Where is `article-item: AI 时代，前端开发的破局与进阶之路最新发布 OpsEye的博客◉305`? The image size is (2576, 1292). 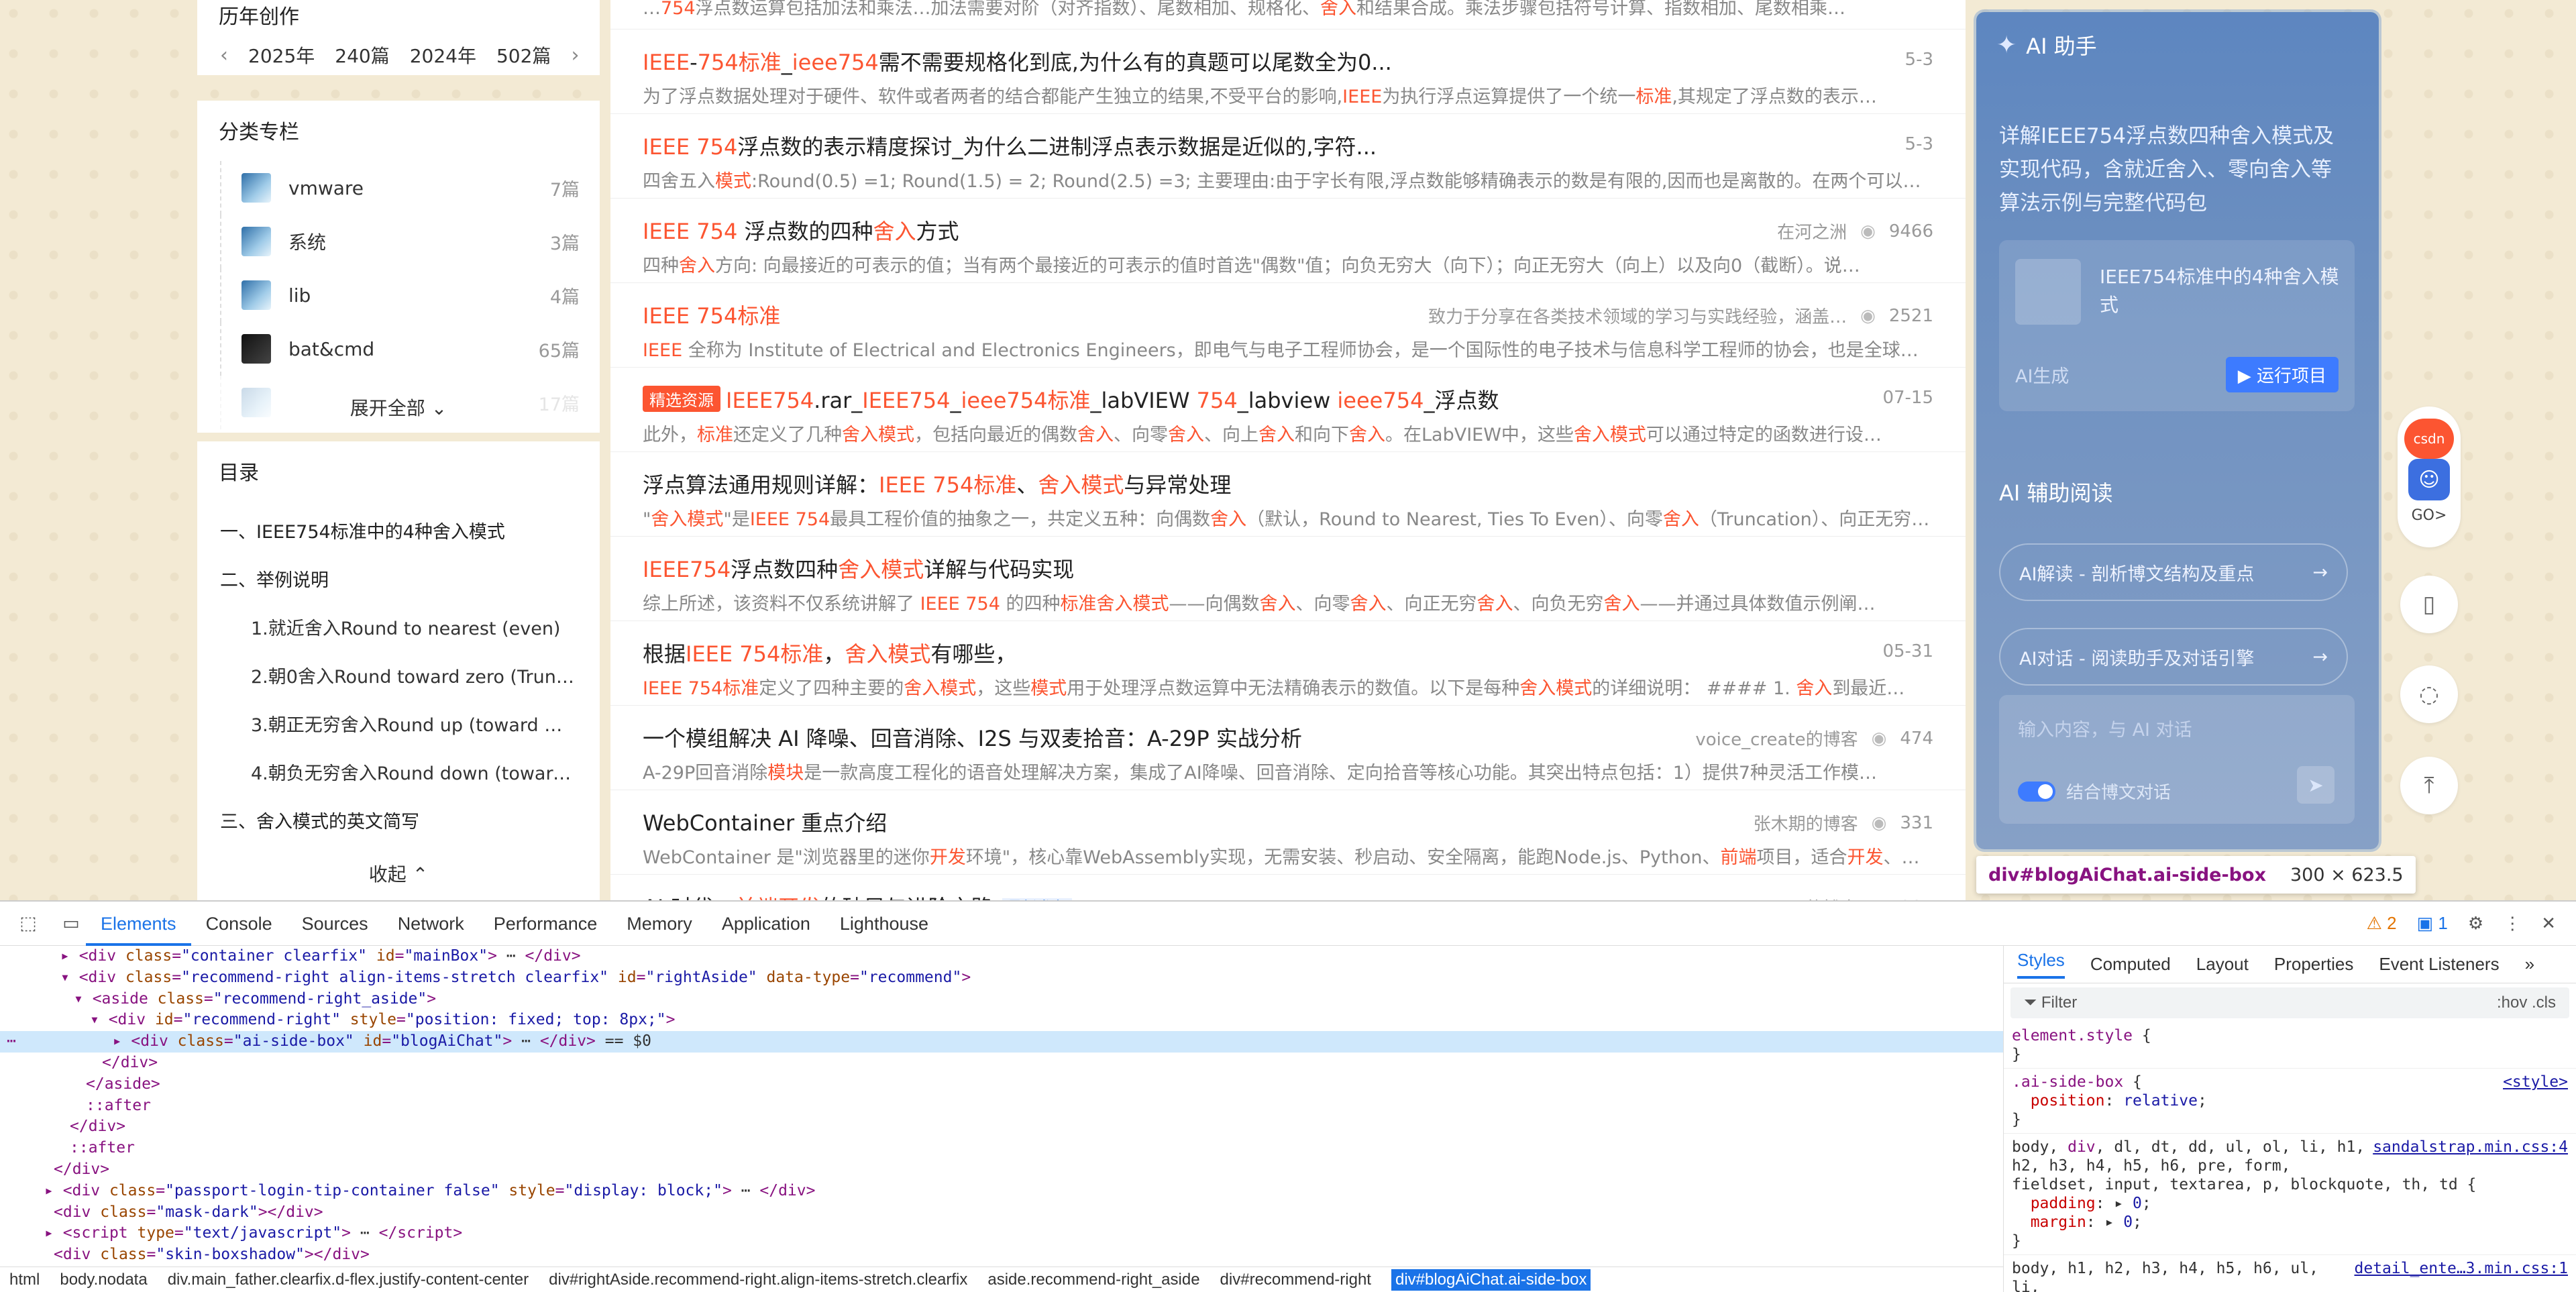 article-item: AI 时代，前端开发的破局与进阶之路最新发布 OpsEye的博客◉305 is located at coordinates (1288, 887).